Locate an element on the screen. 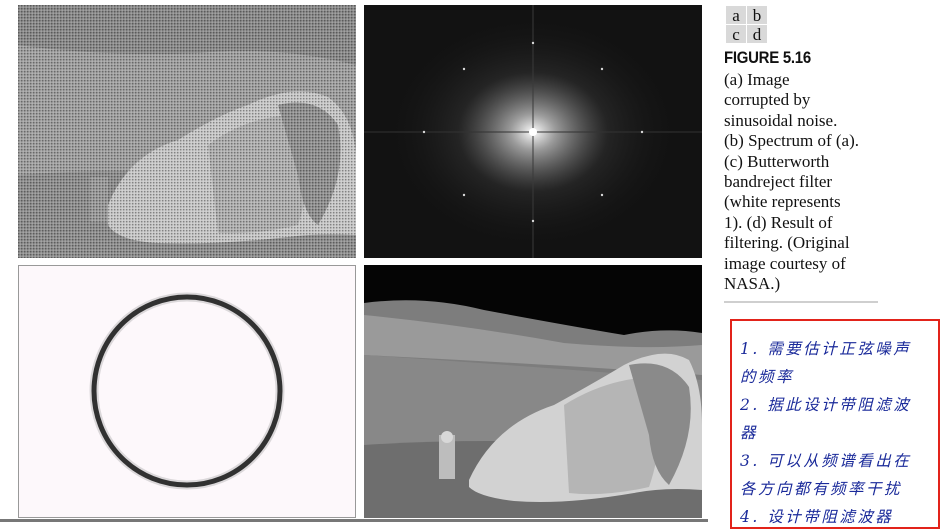  caption-line: corrupted by is located at coordinates (767, 100).